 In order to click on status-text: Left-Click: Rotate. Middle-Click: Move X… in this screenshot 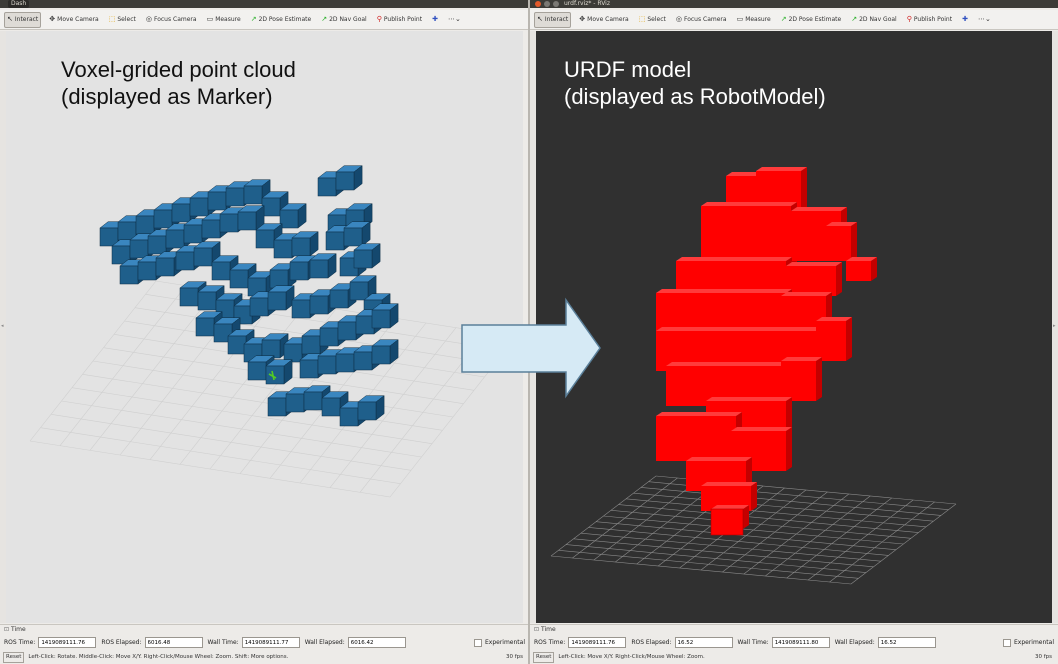, I will do `click(158, 657)`.